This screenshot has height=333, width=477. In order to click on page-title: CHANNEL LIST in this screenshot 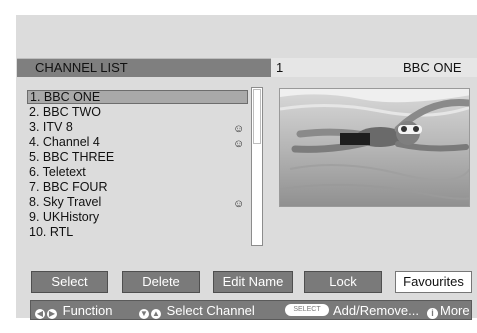, I will do `click(81, 67)`.